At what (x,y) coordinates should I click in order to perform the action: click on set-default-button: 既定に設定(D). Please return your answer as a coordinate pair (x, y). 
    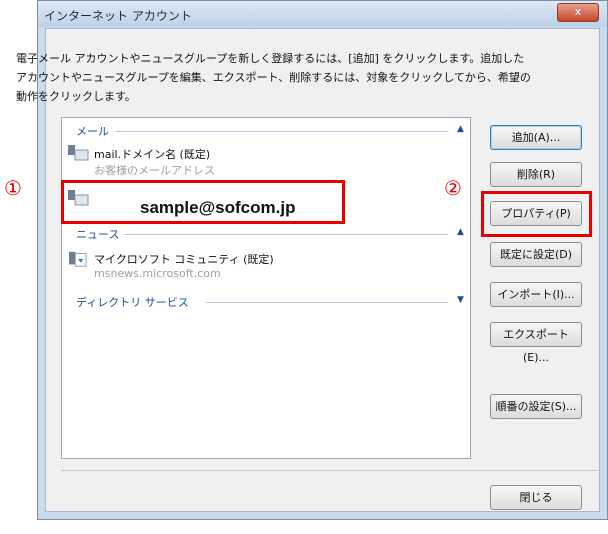
    Looking at the image, I should click on (536, 254).